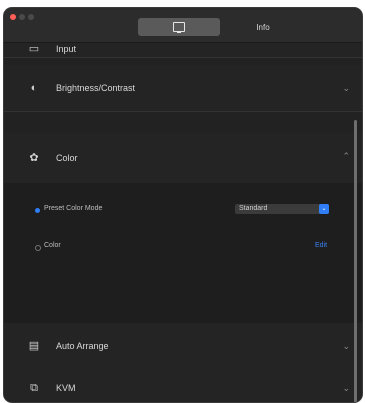  What do you see at coordinates (346, 156) in the screenshot?
I see `chevron-up-icon: ⌃` at bounding box center [346, 156].